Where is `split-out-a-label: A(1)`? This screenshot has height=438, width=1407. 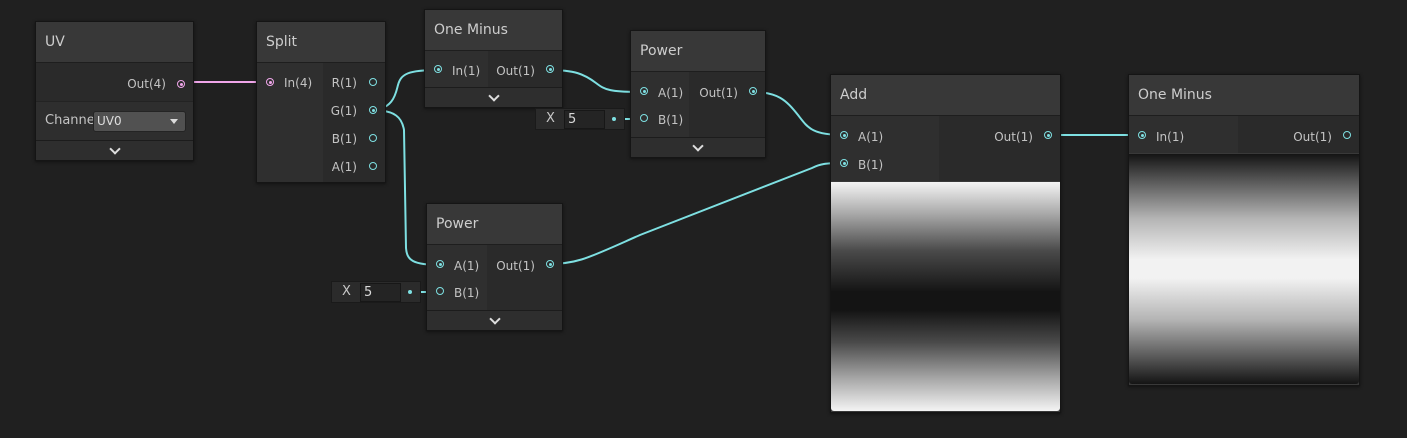
split-out-a-label: A(1) is located at coordinates (344, 167).